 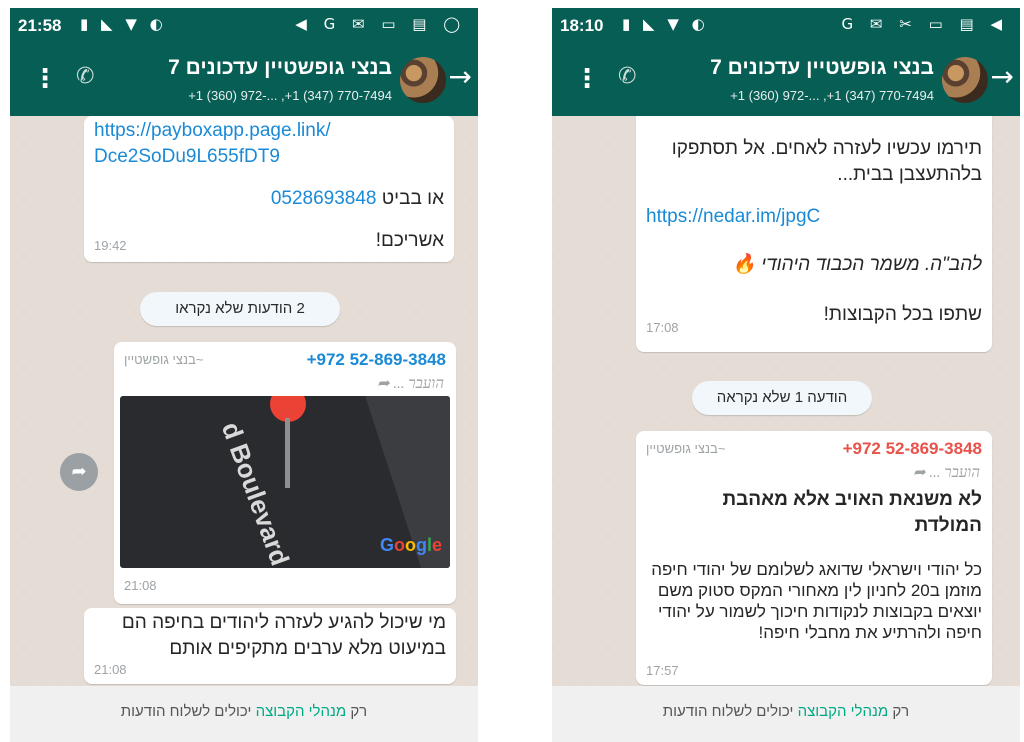 I want to click on nedar-link: https://nedar.im/jpgC, so click(x=733, y=217).